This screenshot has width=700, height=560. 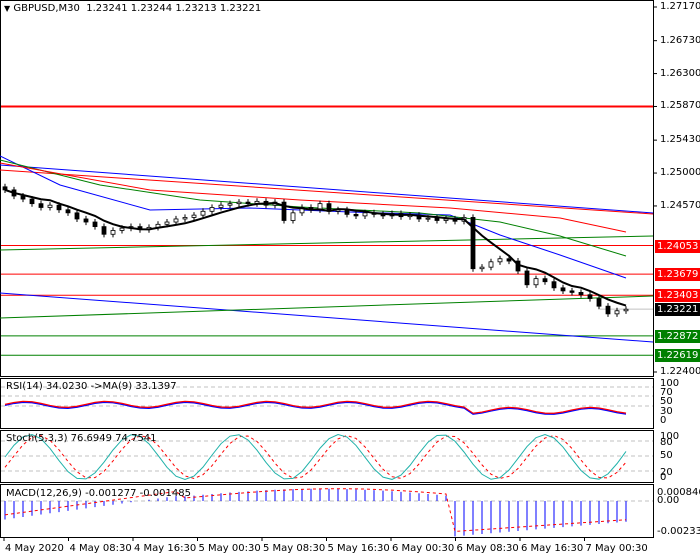 What do you see at coordinates (677, 296) in the screenshot?
I see `price-tag: 1.23403` at bounding box center [677, 296].